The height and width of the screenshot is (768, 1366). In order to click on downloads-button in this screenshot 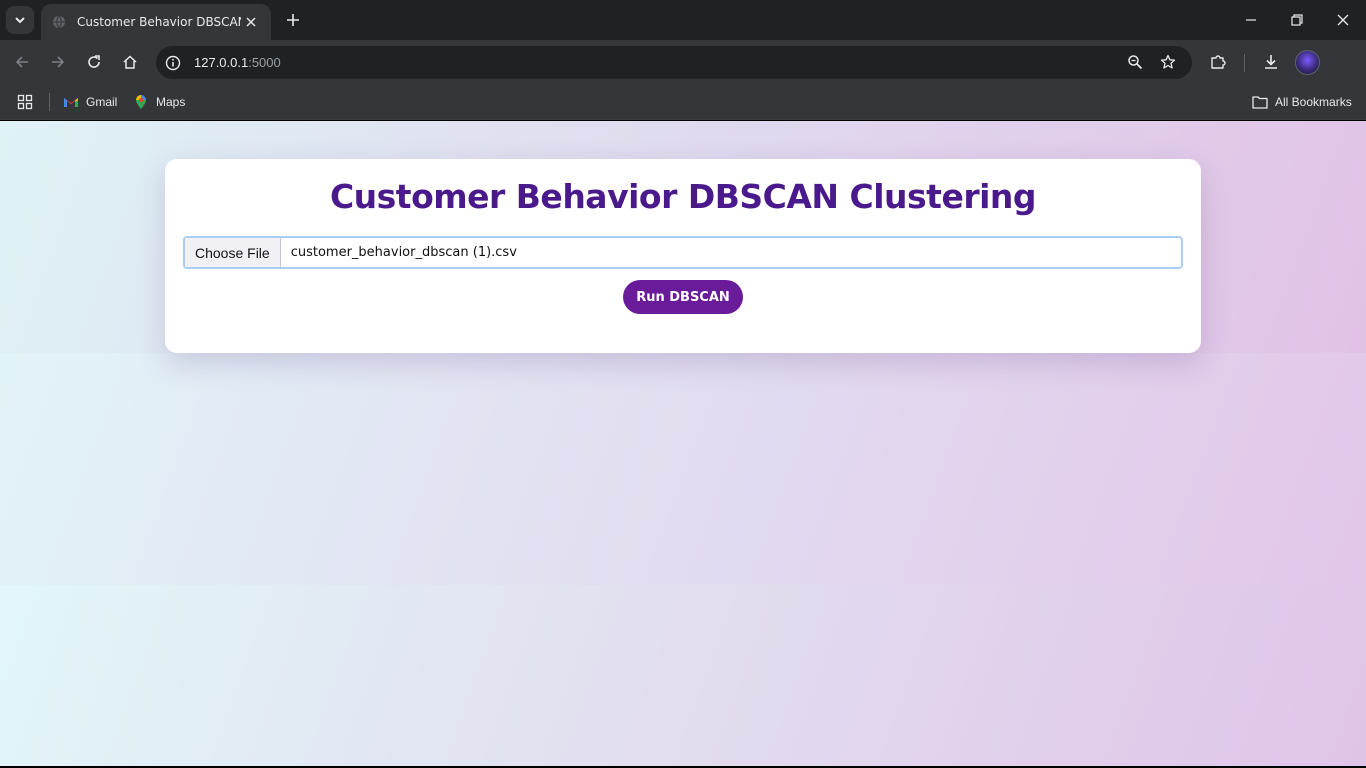, I will do `click(1271, 62)`.